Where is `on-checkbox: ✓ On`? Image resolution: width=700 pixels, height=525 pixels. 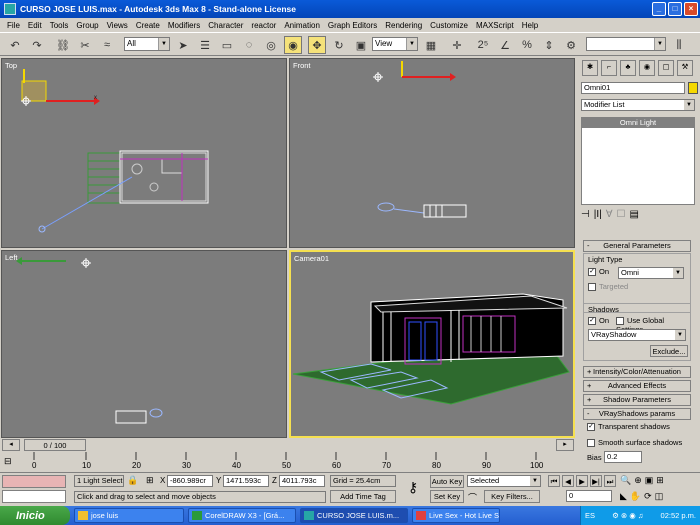
on-checkbox: ✓ On is located at coordinates (598, 272).